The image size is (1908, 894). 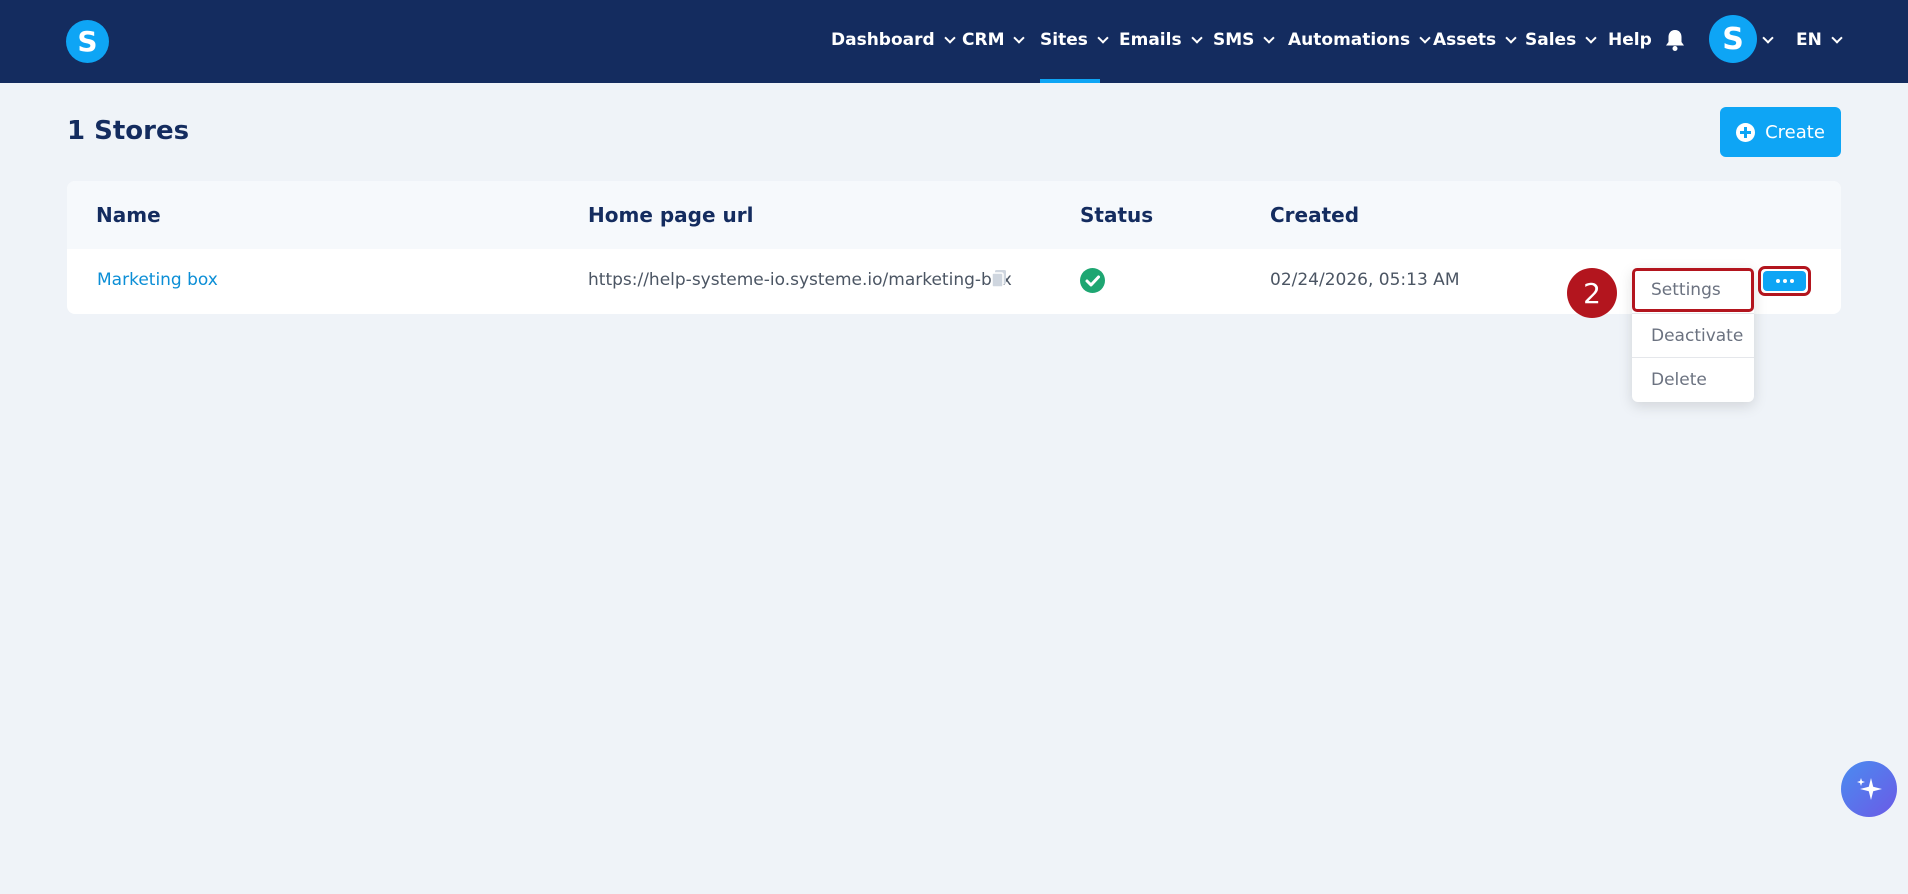 I want to click on nav-help: Help, so click(x=1630, y=40).